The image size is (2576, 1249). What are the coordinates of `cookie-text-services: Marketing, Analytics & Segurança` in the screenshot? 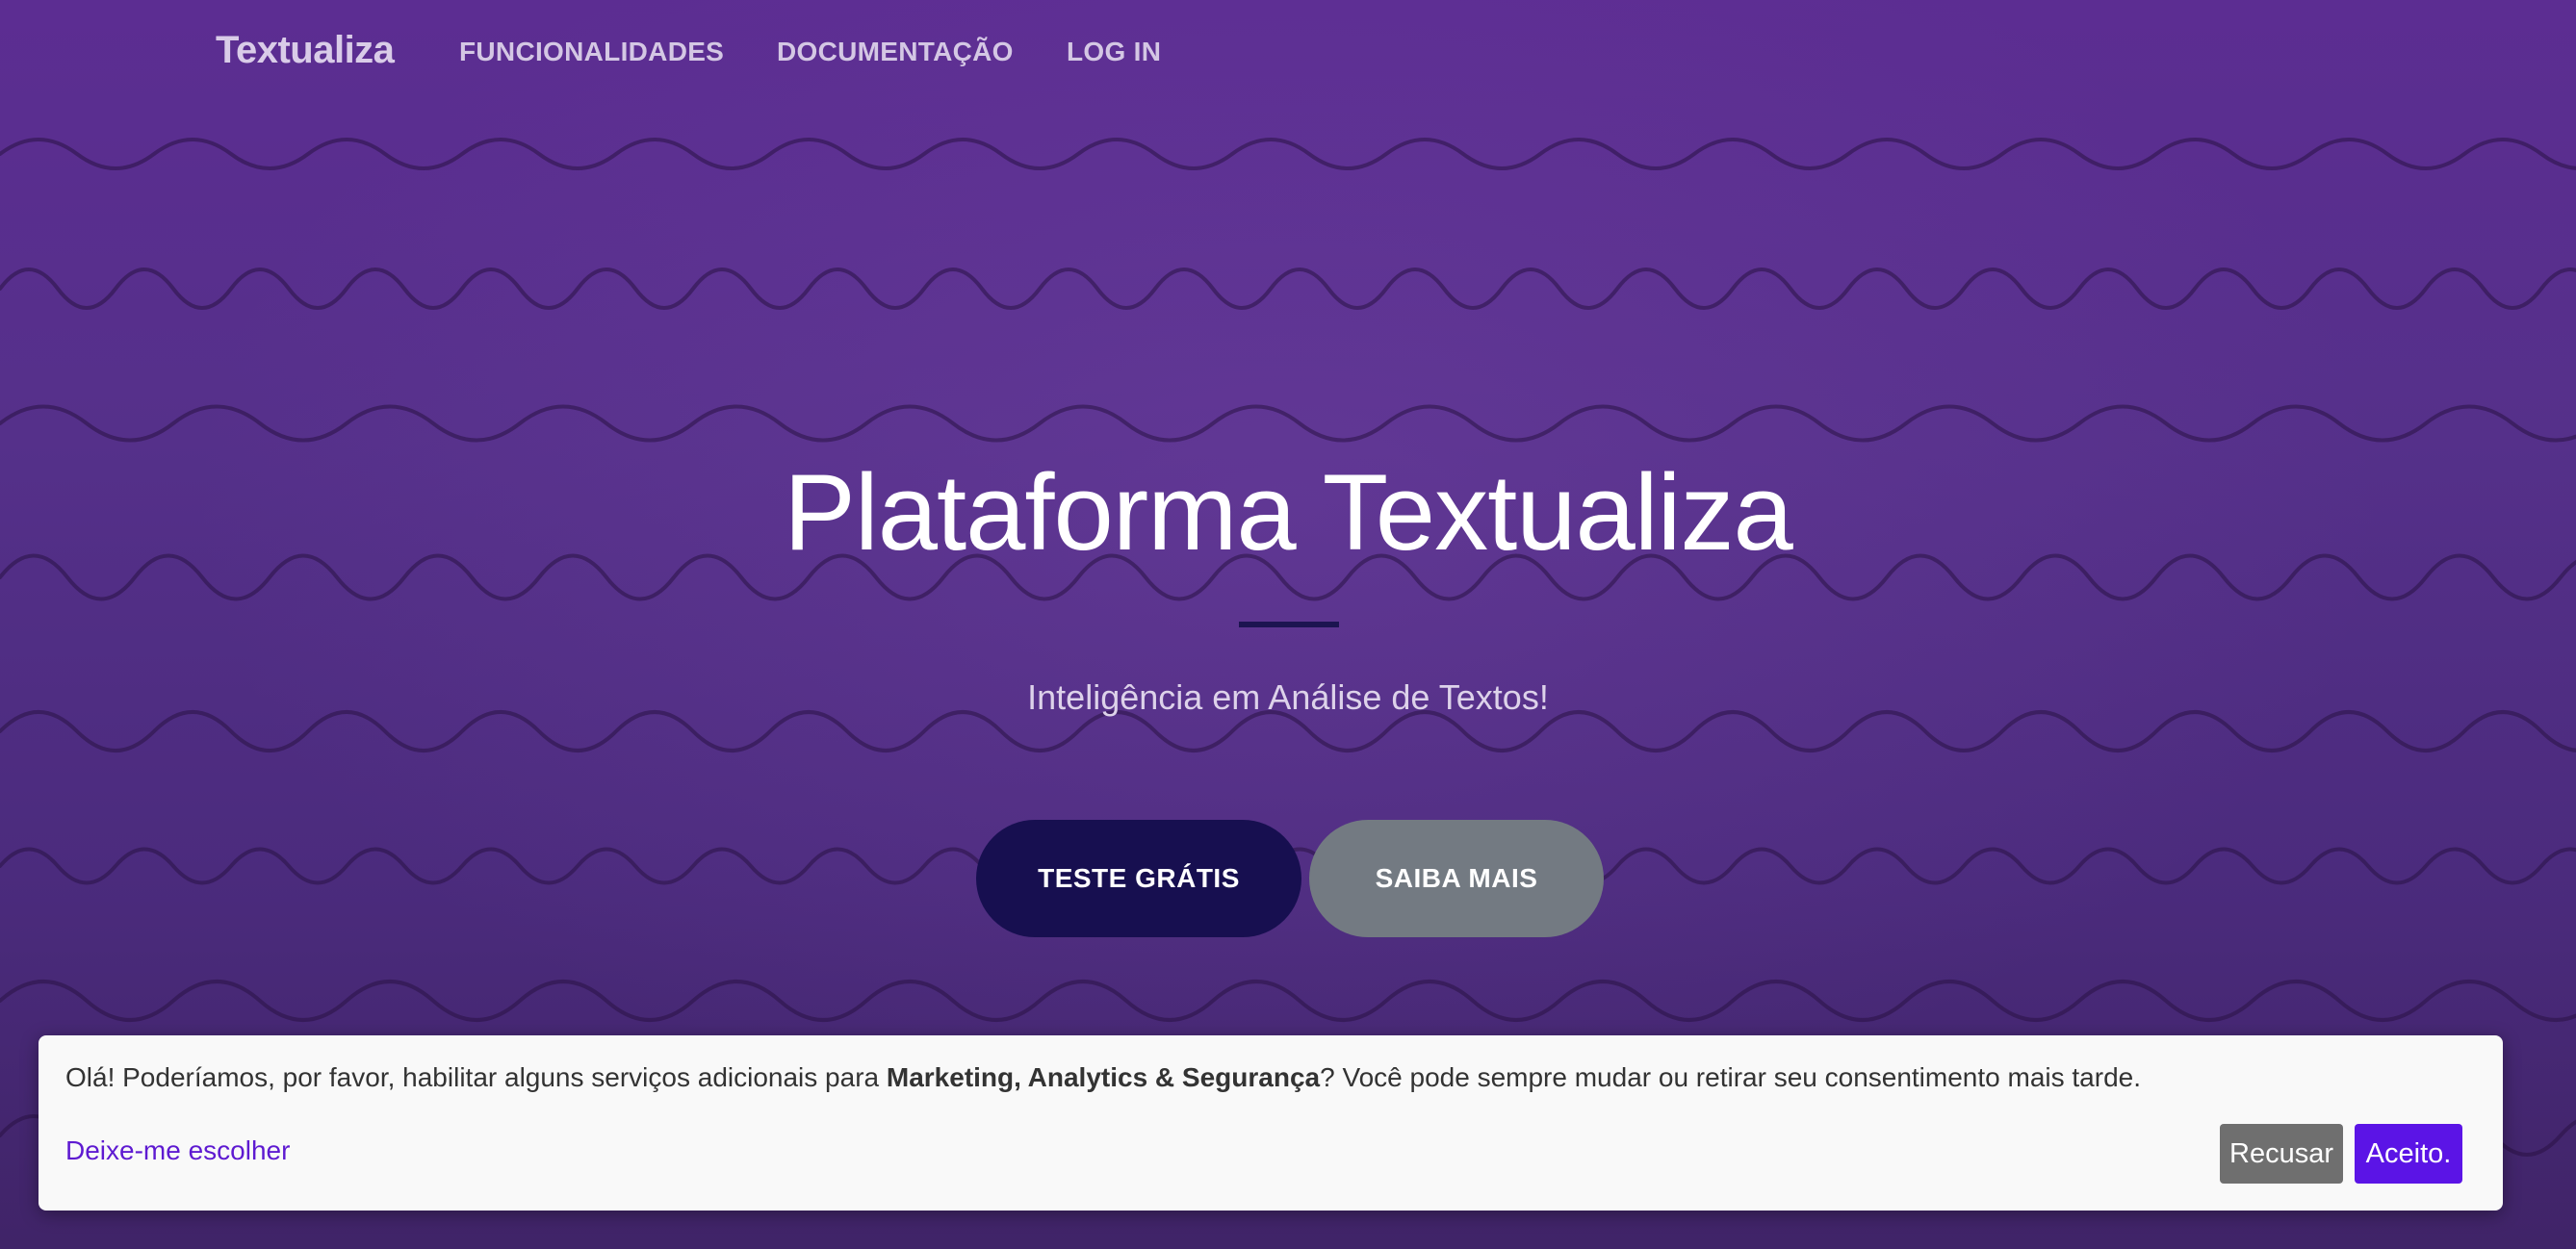 It's located at (1103, 1077).